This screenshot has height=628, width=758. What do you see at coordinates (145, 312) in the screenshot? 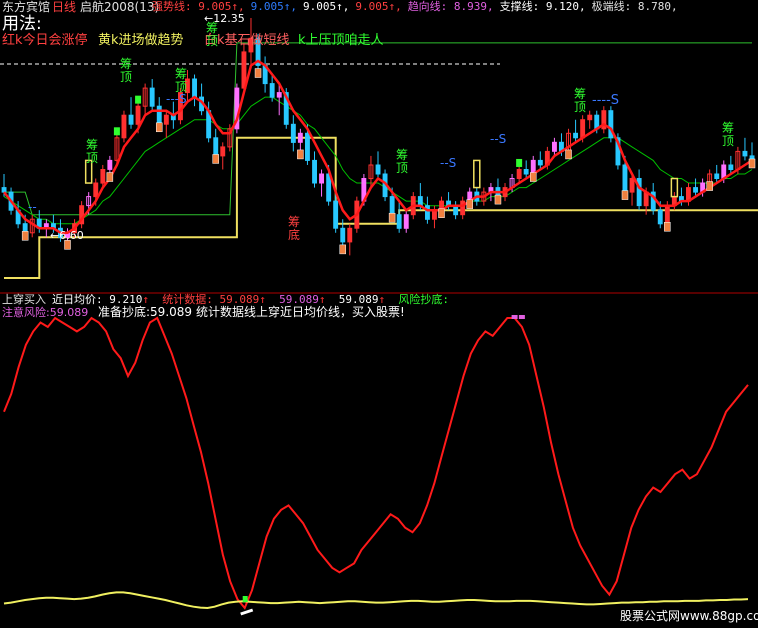
I see `prepare-label: 准备抄底:59.089` at bounding box center [145, 312].